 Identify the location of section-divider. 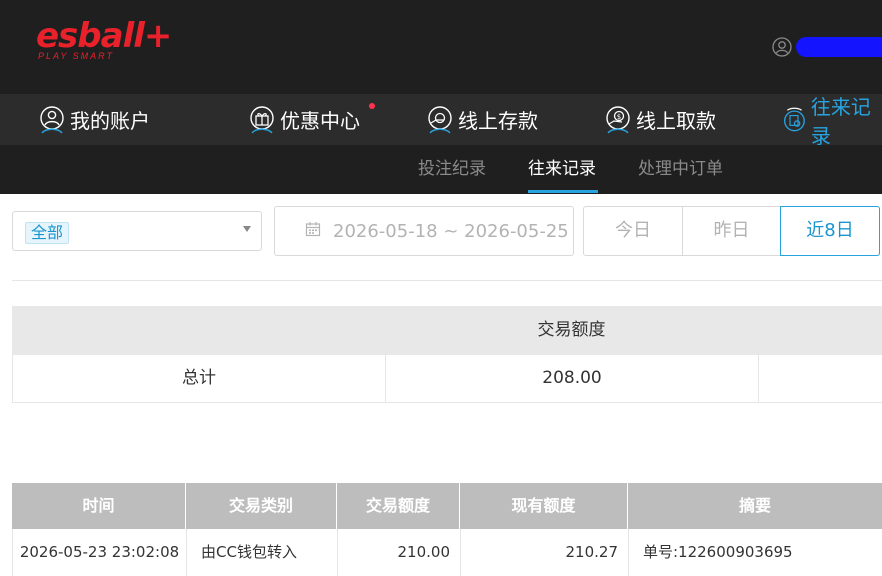
(447, 280).